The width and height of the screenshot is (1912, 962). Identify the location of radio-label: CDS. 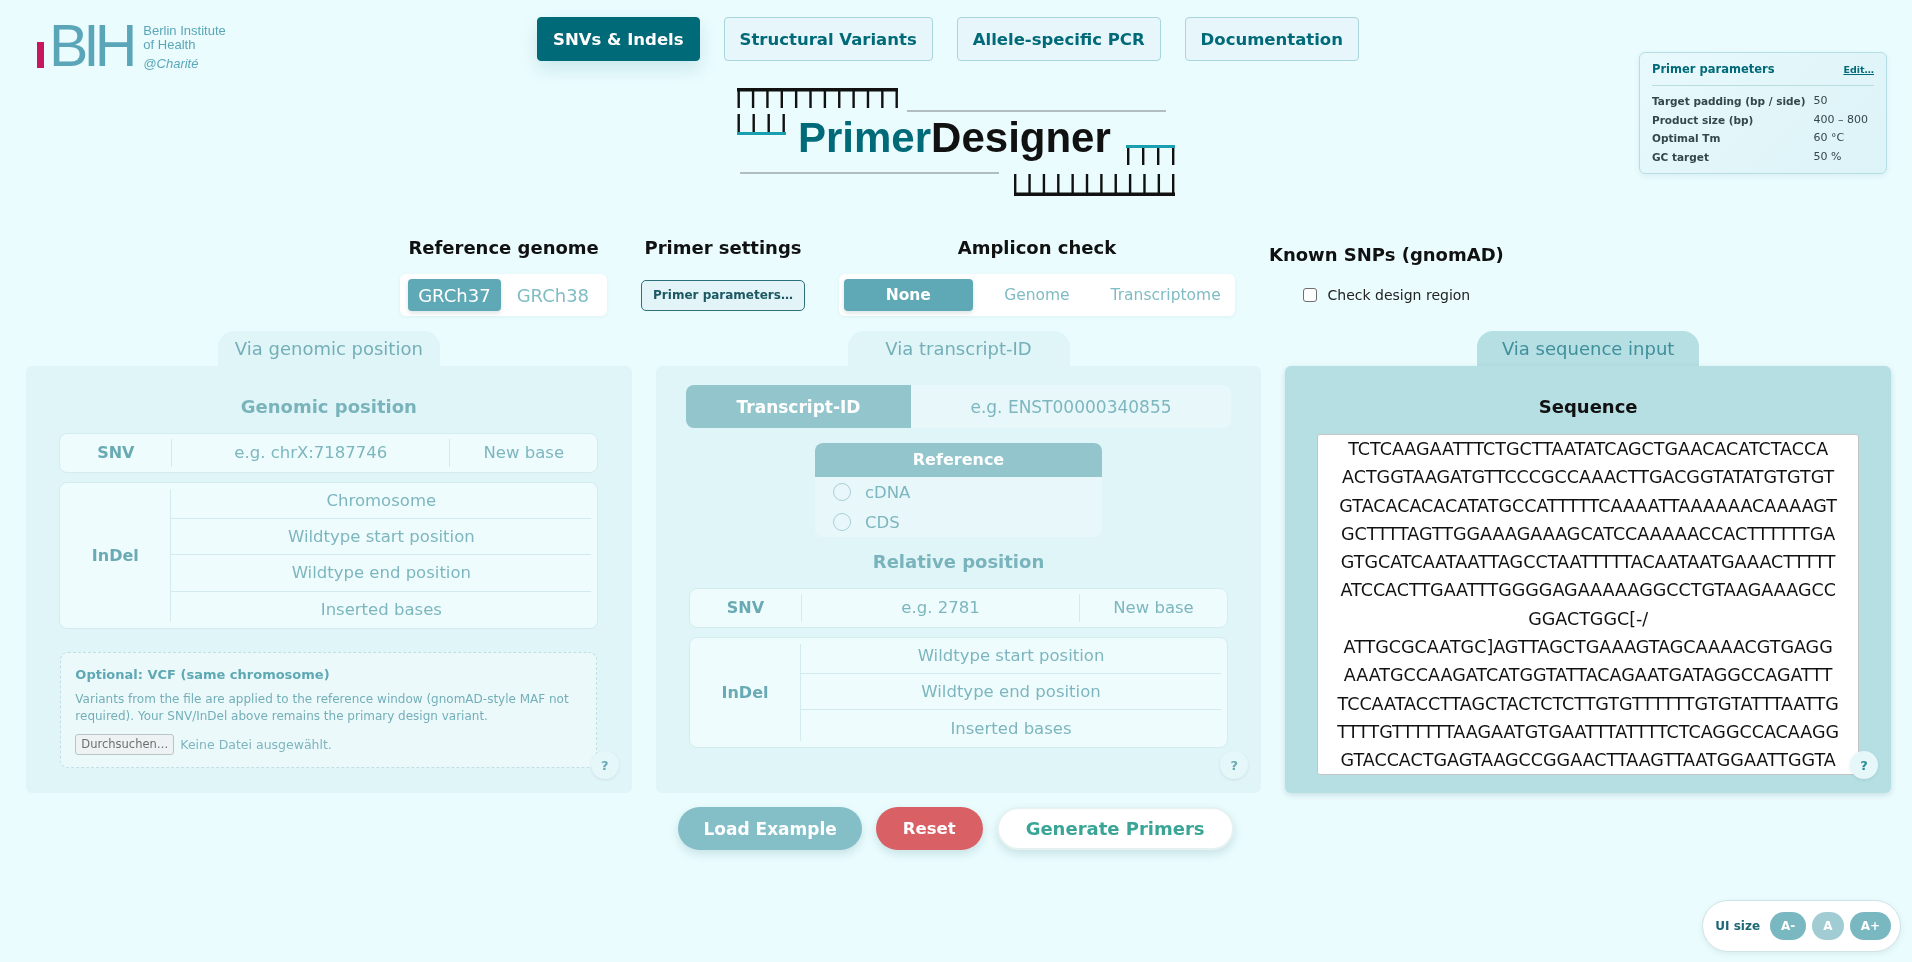
(882, 522).